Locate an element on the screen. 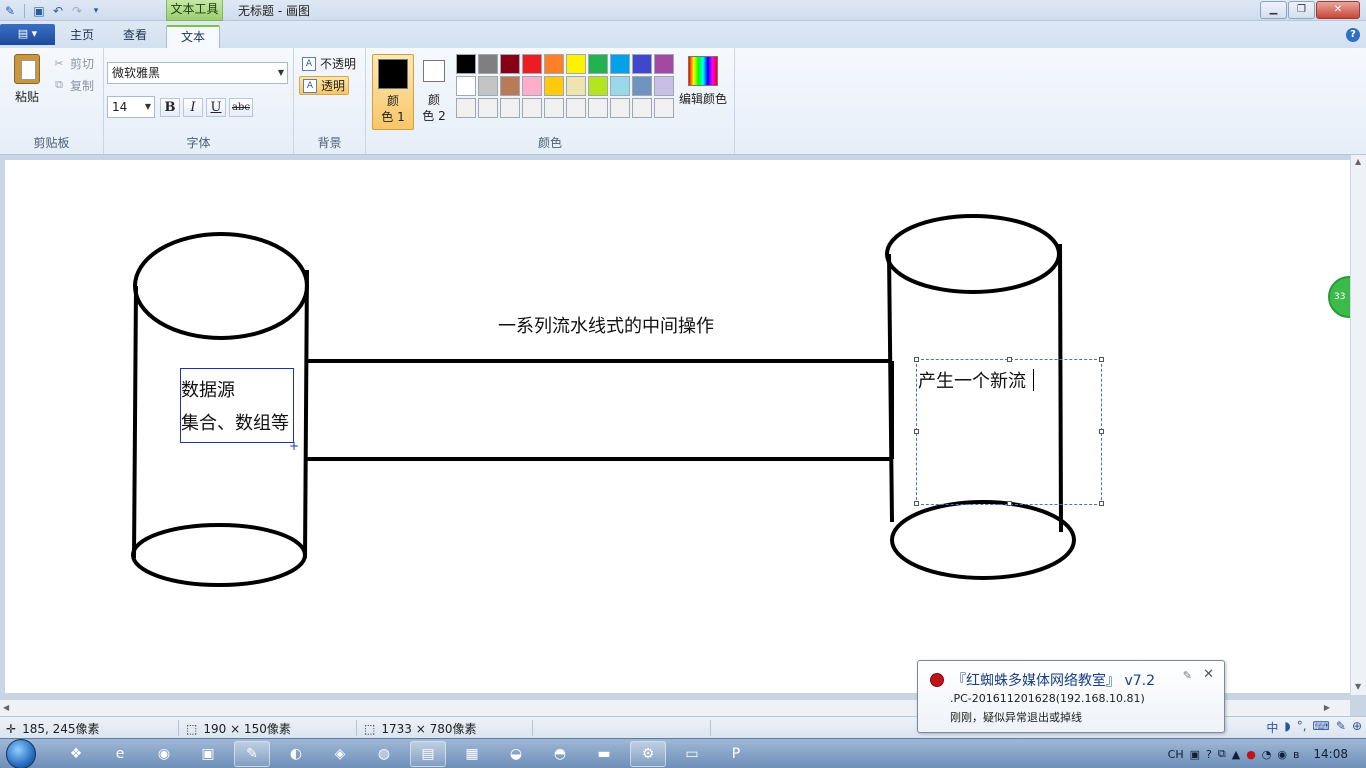  settings-app-icon: ⚙ is located at coordinates (648, 754).